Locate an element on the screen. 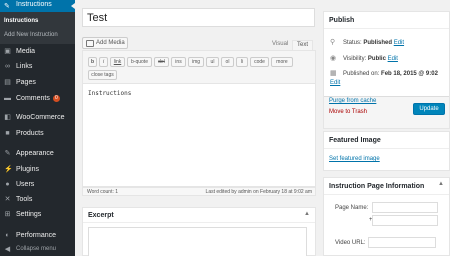 The image size is (450, 256). status-value: Published is located at coordinates (378, 43).